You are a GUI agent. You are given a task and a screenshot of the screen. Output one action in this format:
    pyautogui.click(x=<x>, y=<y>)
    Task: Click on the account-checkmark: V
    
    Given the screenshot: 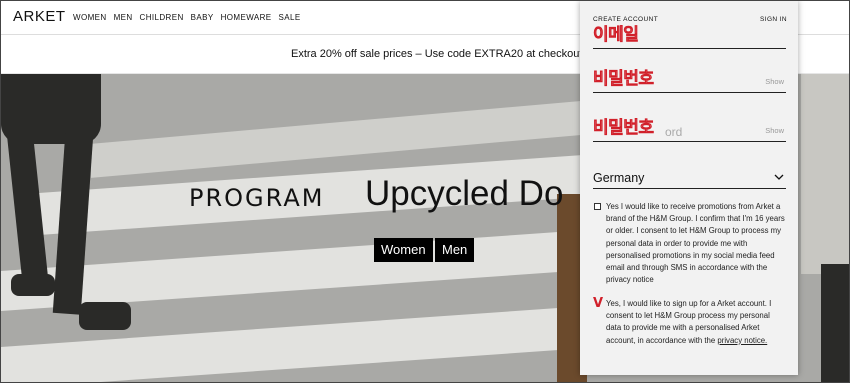 What is the action you would take?
    pyautogui.click(x=598, y=303)
    